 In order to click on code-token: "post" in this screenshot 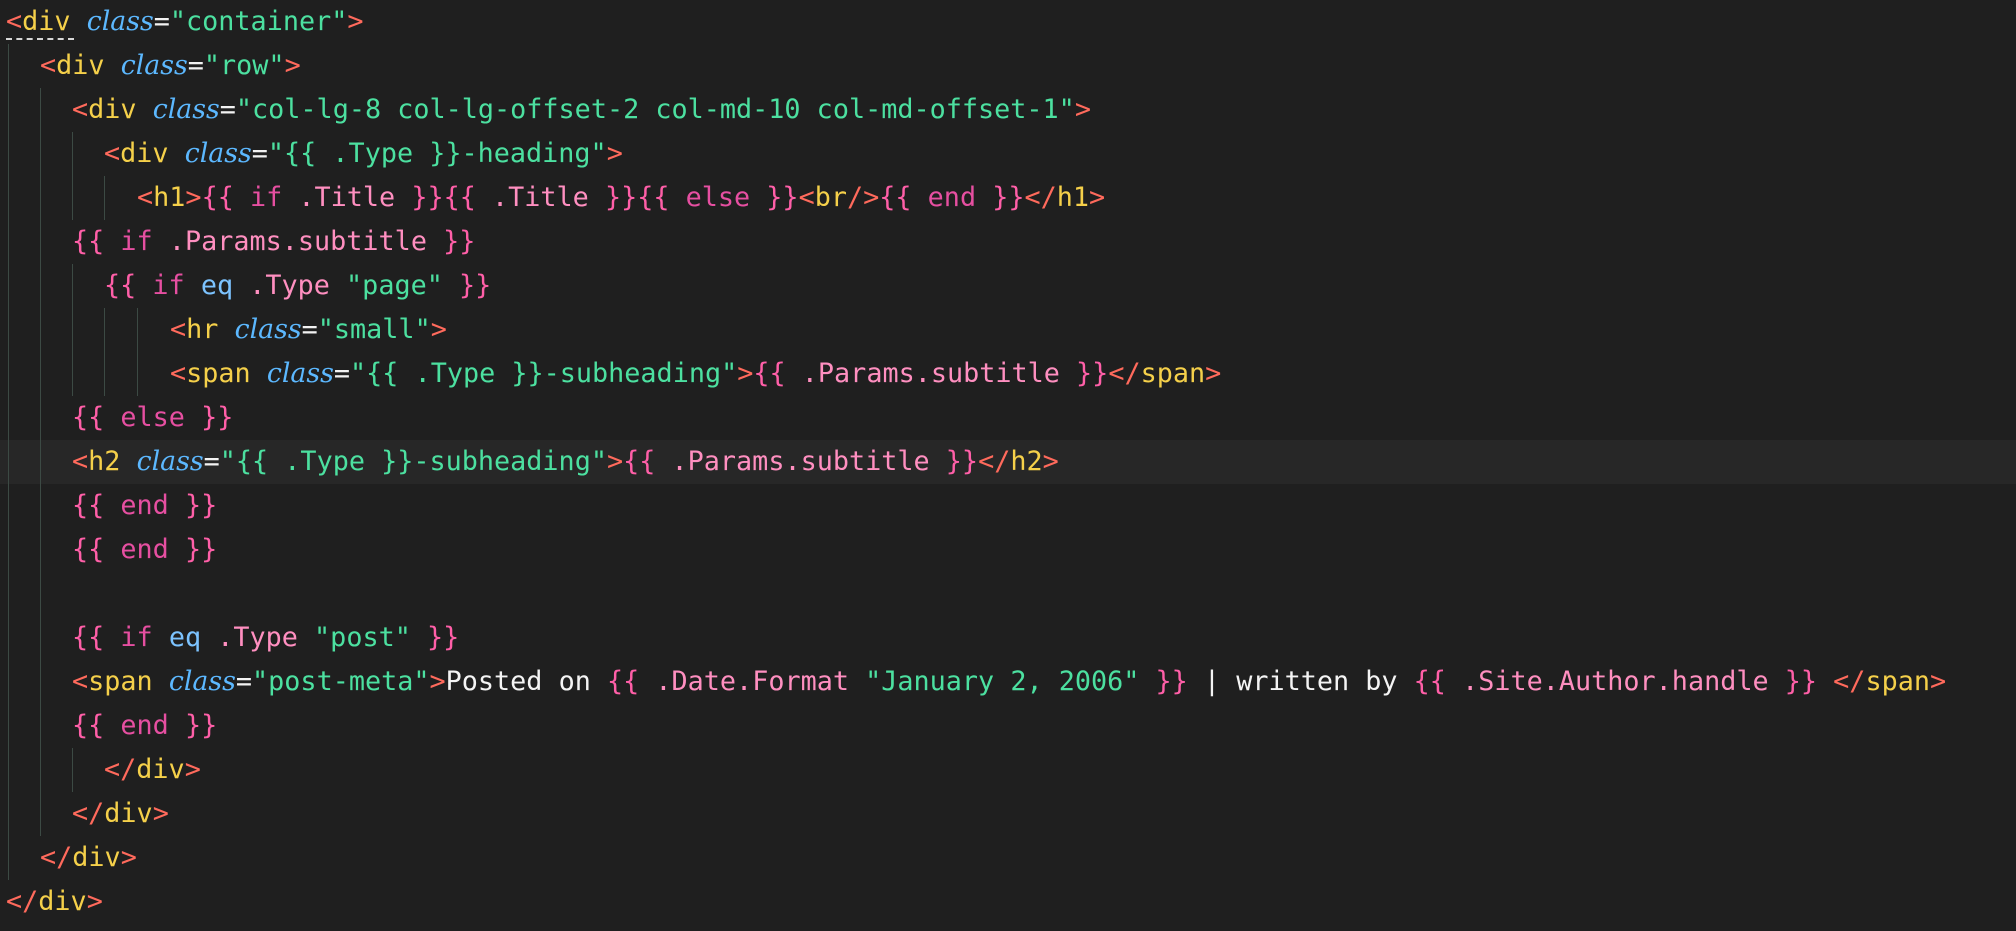, I will do `click(362, 637)`.